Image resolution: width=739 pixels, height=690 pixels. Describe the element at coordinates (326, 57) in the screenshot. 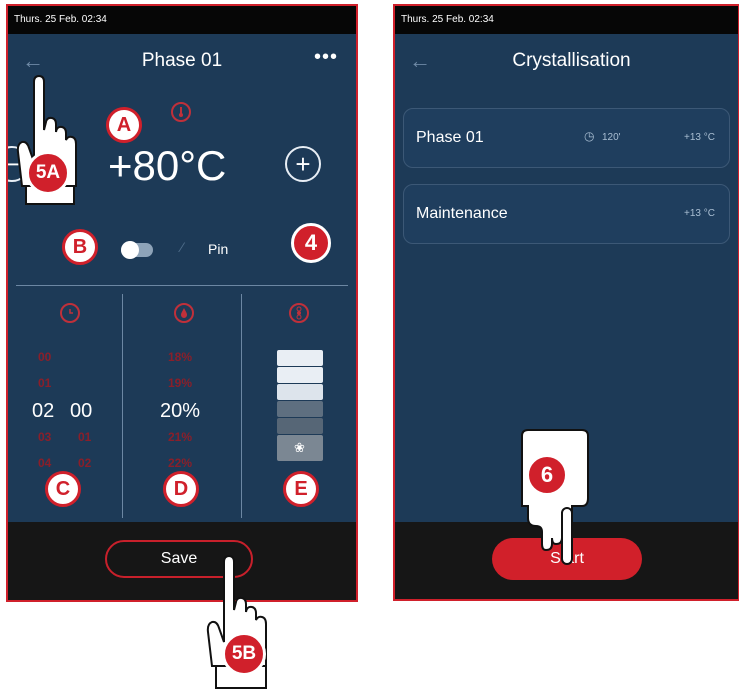

I see `more-options-button: •••` at that location.